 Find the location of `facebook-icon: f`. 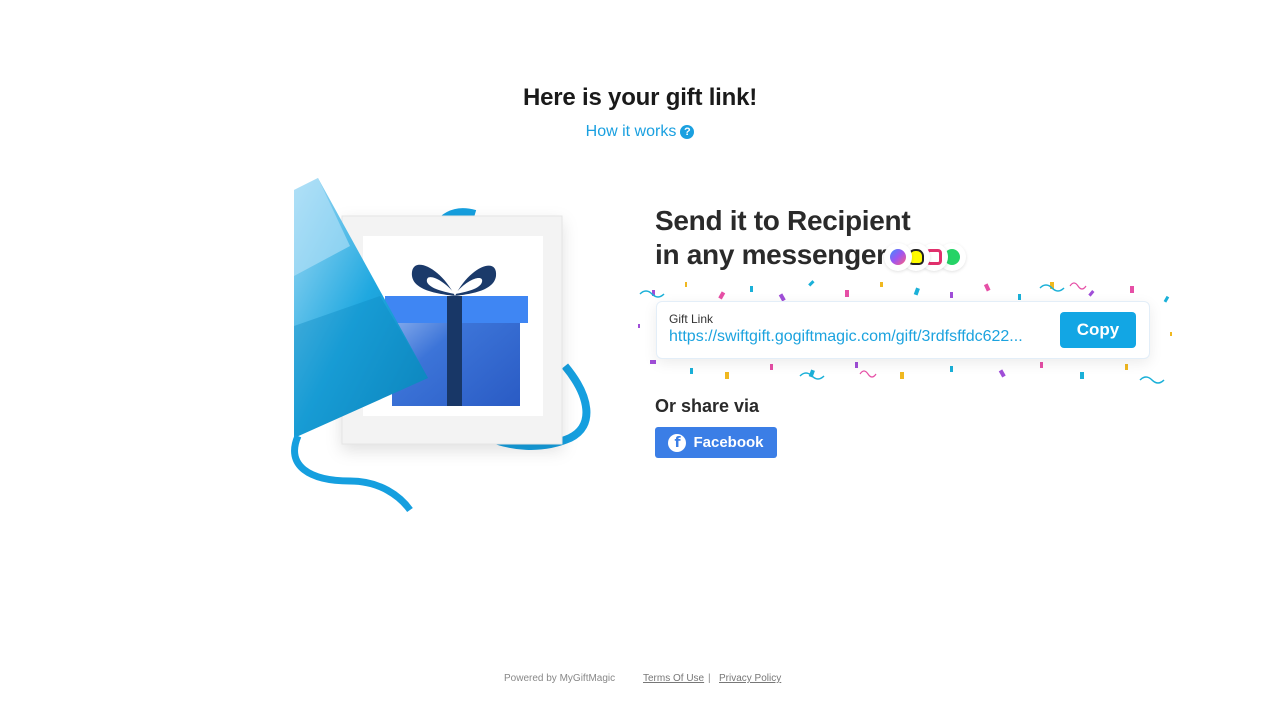

facebook-icon: f is located at coordinates (677, 442).